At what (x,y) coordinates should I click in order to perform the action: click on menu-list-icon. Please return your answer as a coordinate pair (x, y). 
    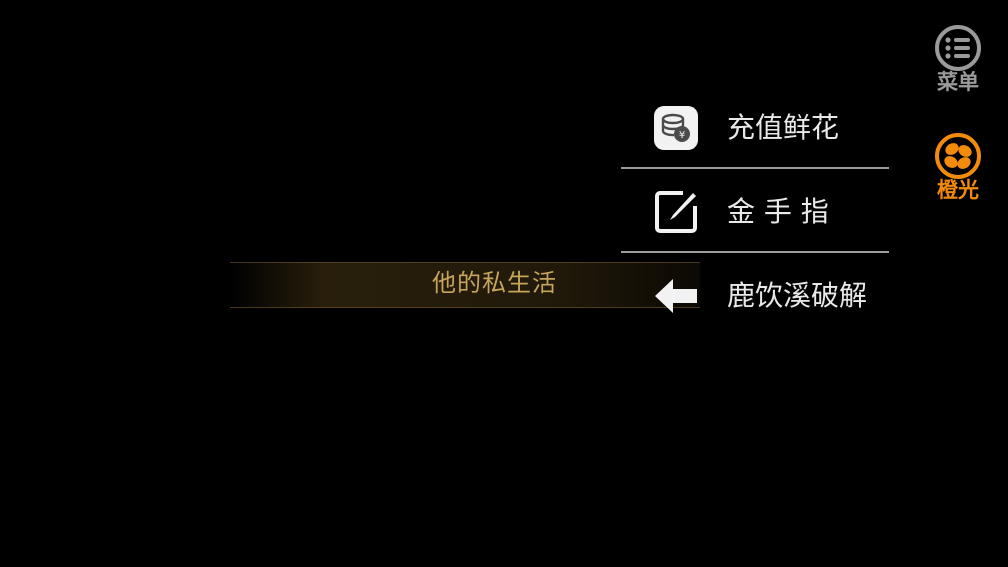
    Looking at the image, I should click on (956, 48).